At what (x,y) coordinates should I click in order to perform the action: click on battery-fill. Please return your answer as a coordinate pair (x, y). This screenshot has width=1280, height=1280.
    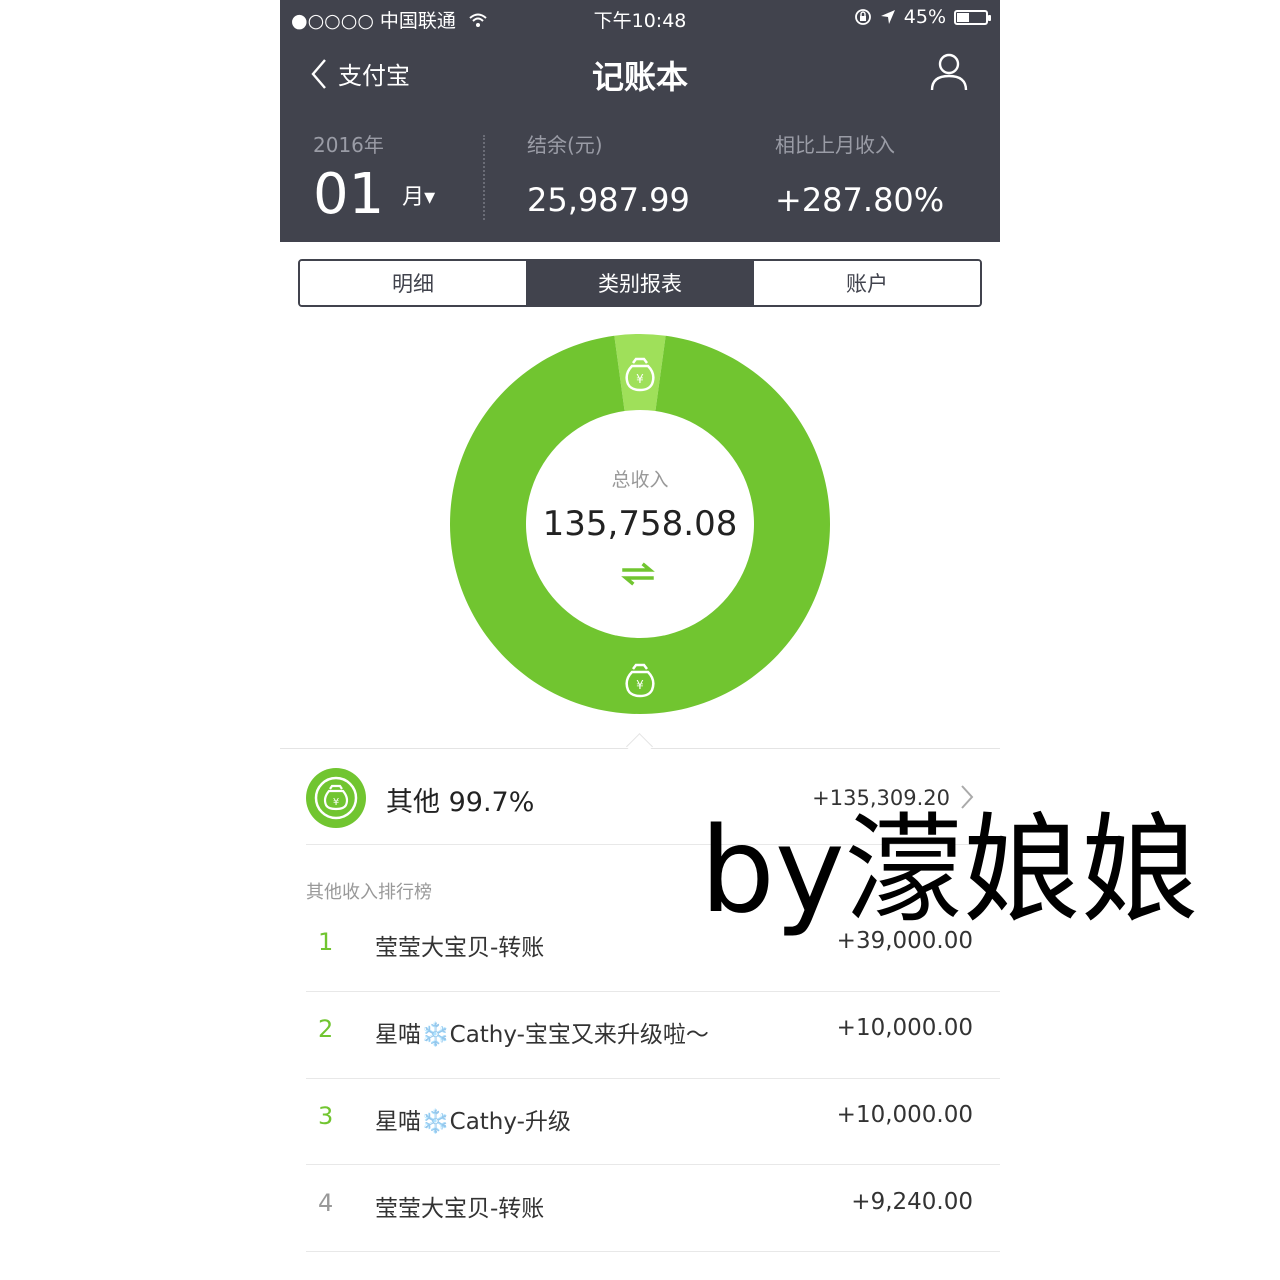
    Looking at the image, I should click on (963, 17).